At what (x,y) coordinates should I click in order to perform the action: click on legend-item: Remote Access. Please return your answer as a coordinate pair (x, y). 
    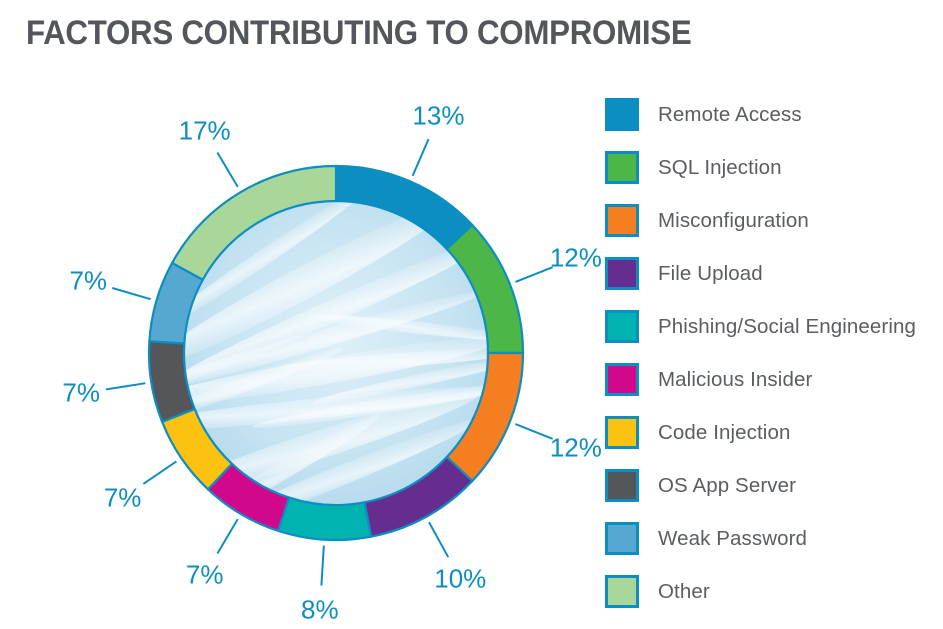
    Looking at the image, I should click on (774, 114).